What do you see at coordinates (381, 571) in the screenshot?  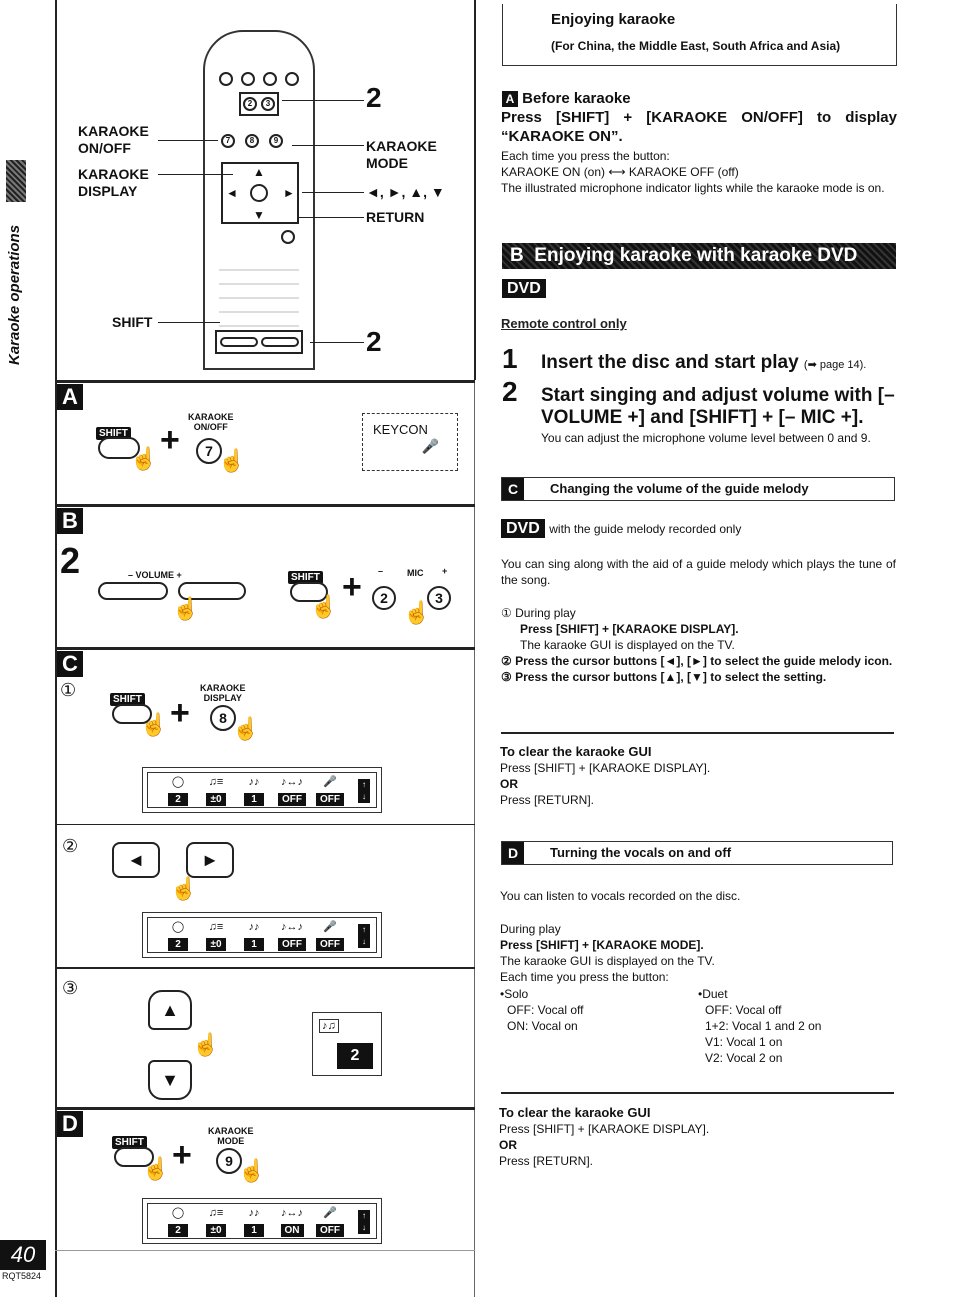 I see `mic-minus-label: –` at bounding box center [381, 571].